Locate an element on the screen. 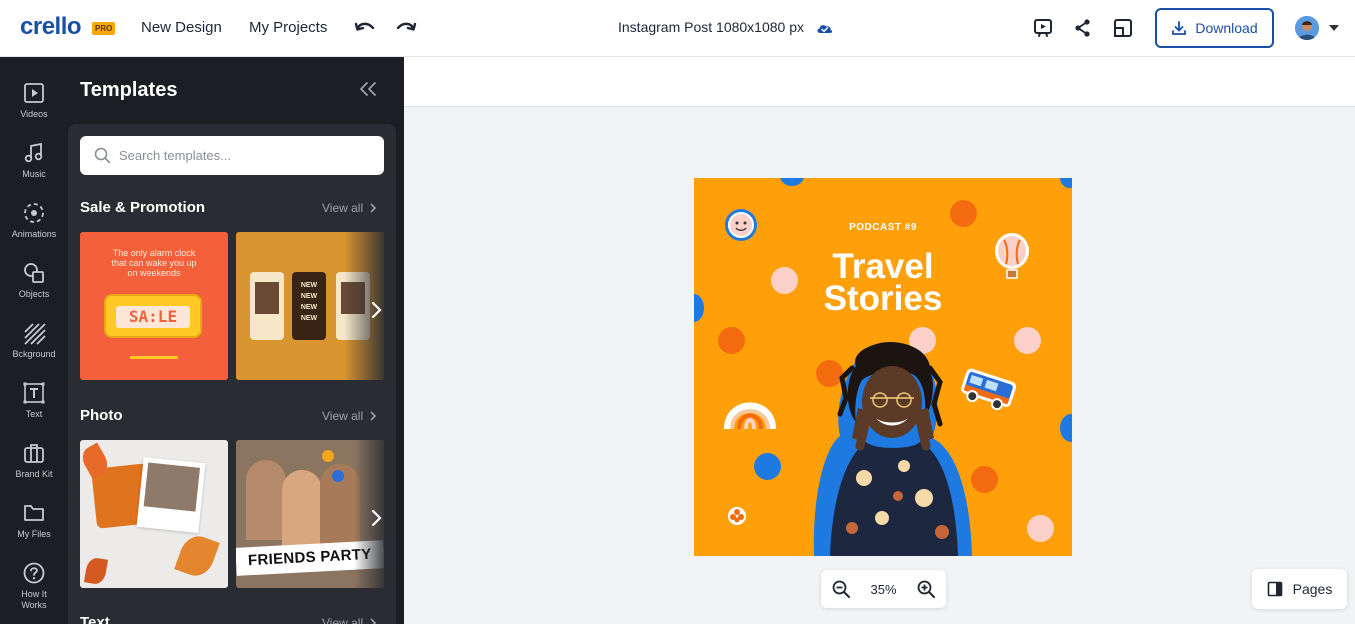  rail-label: Objects is located at coordinates (34, 294).